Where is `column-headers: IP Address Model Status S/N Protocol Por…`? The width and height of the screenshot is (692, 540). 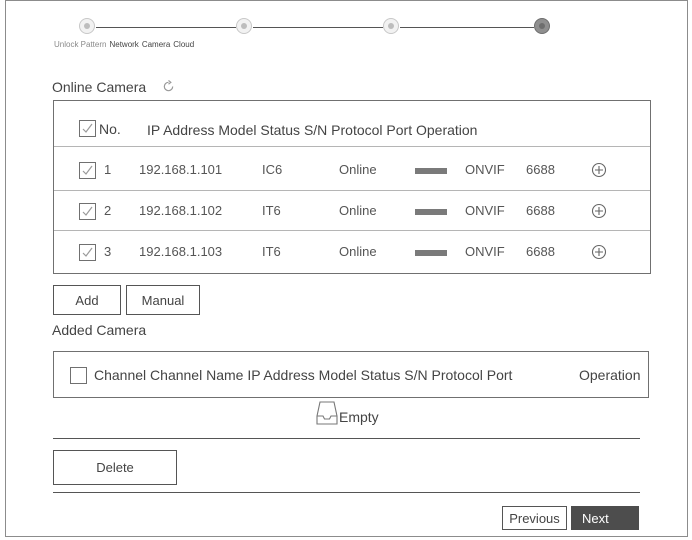
column-headers: IP Address Model Status S/N Protocol Por… is located at coordinates (312, 130).